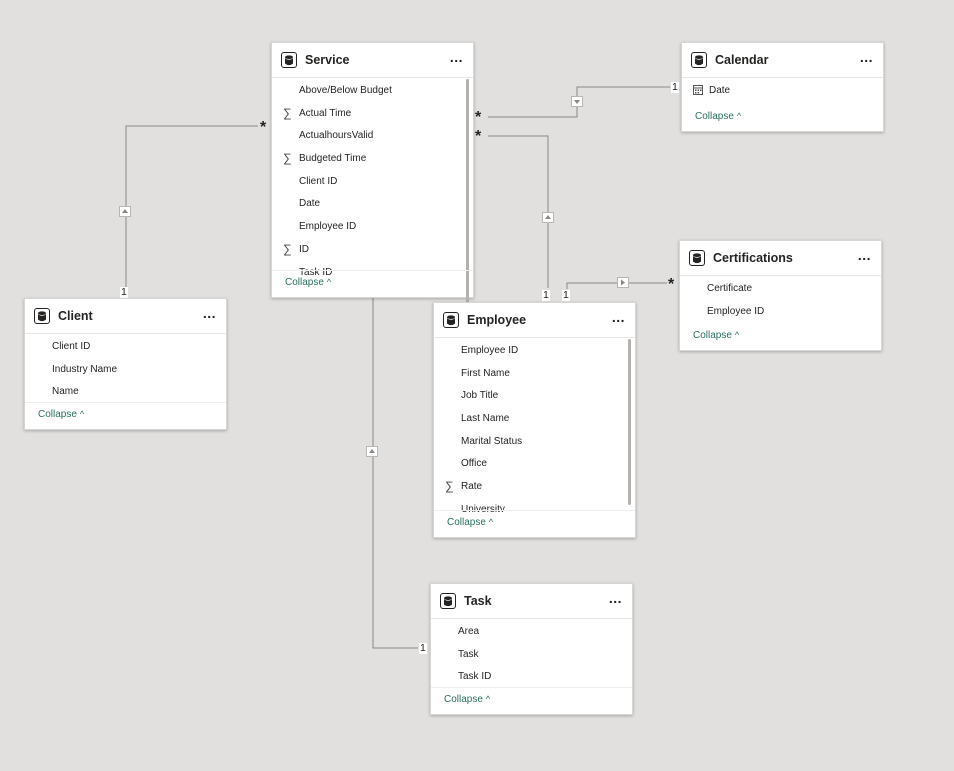 This screenshot has height=771, width=954. I want to click on field-name: Office, so click(474, 464).